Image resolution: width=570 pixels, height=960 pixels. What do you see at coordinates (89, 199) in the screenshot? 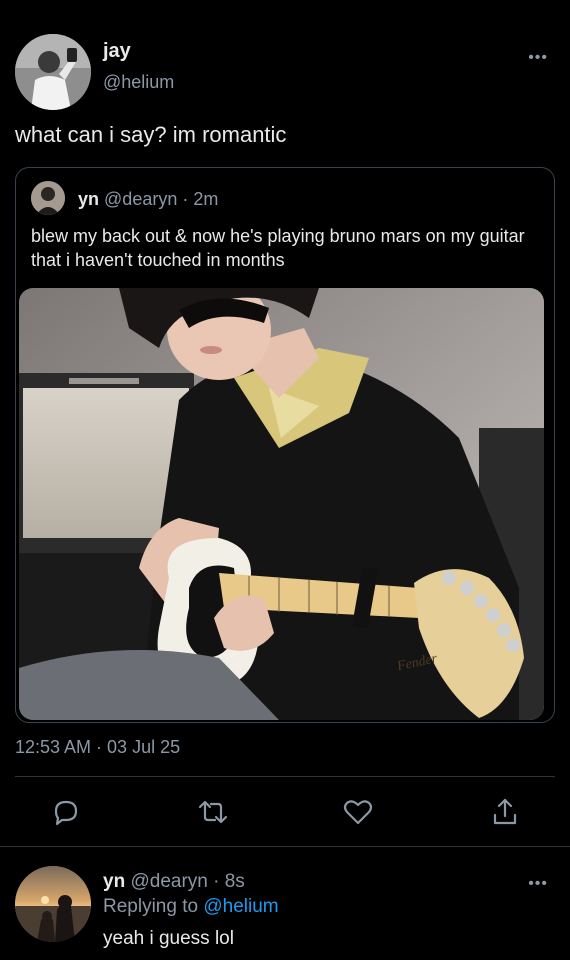
I see `quoted-display-name: yn` at bounding box center [89, 199].